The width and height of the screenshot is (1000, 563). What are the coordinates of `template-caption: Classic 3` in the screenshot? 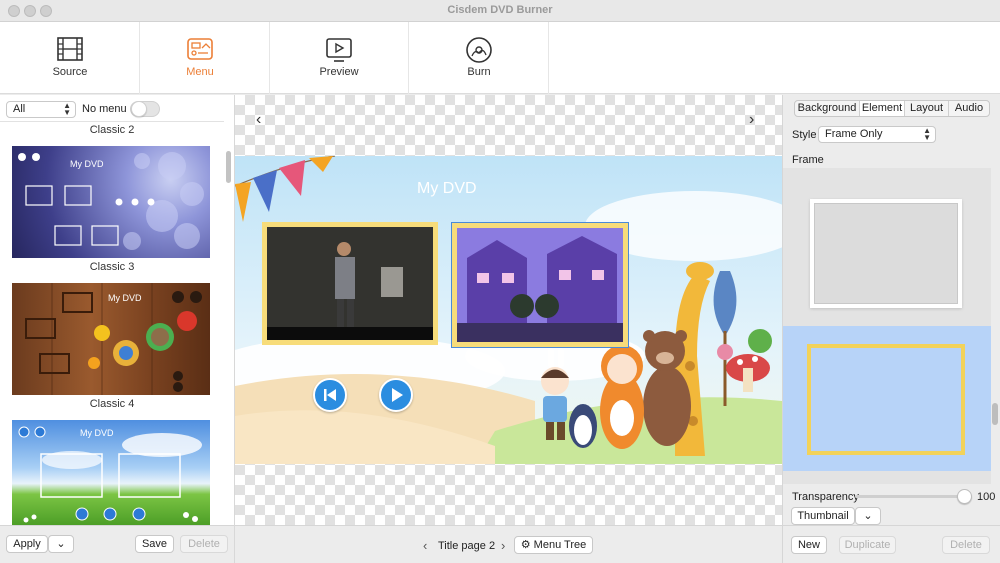 It's located at (112, 267).